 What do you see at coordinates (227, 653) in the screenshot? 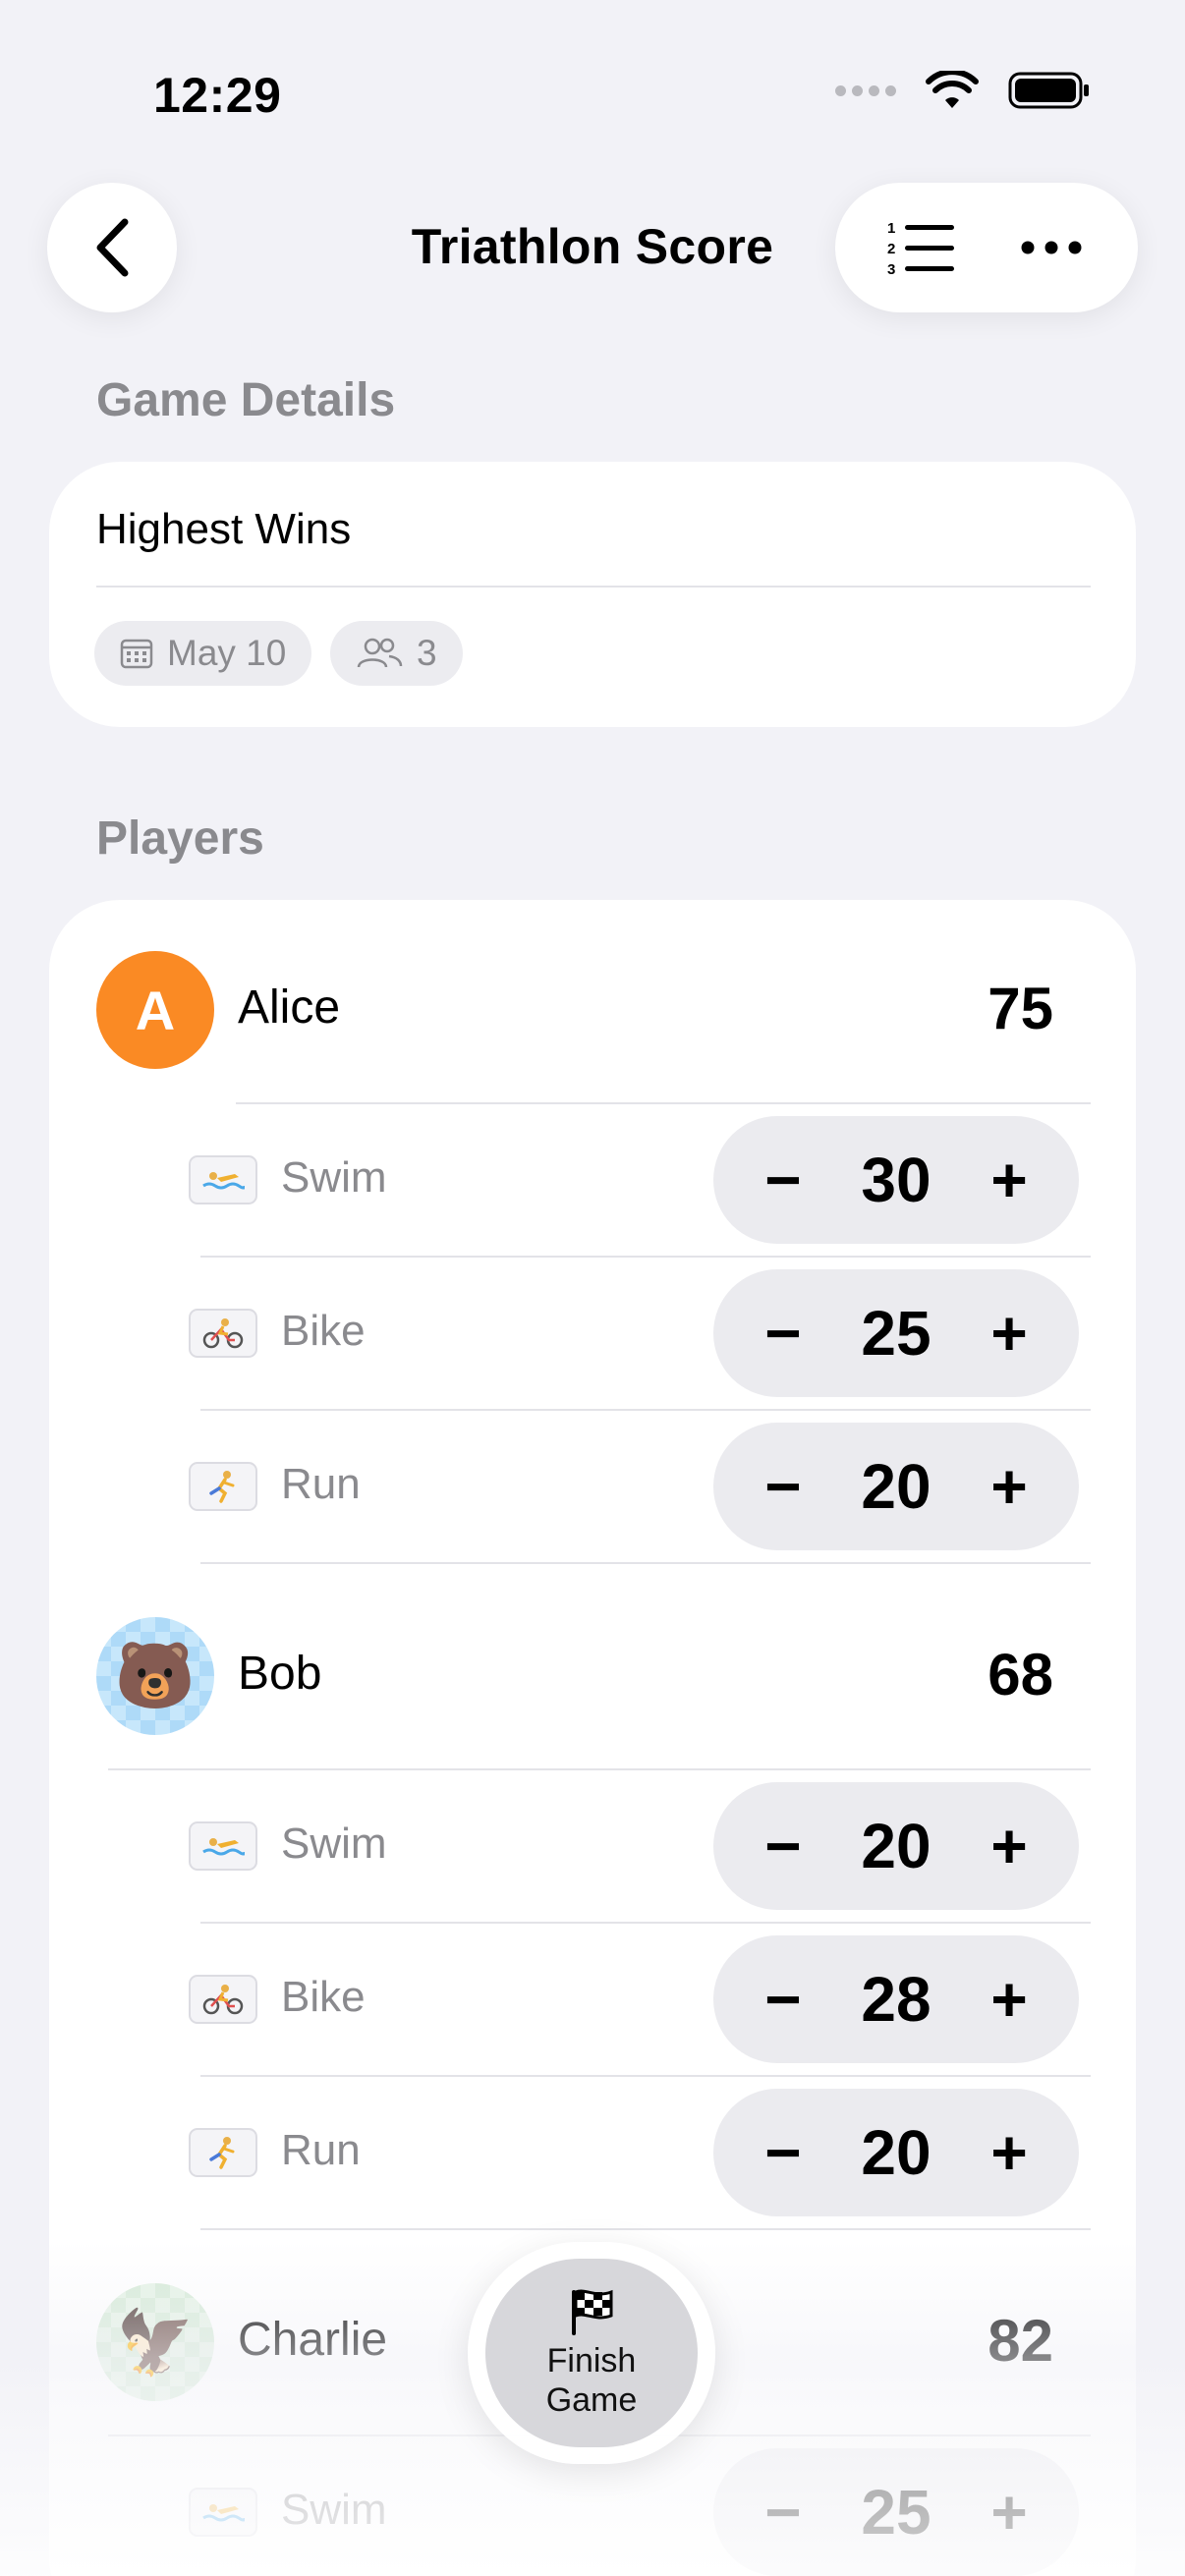
I see `date-label: May 10` at bounding box center [227, 653].